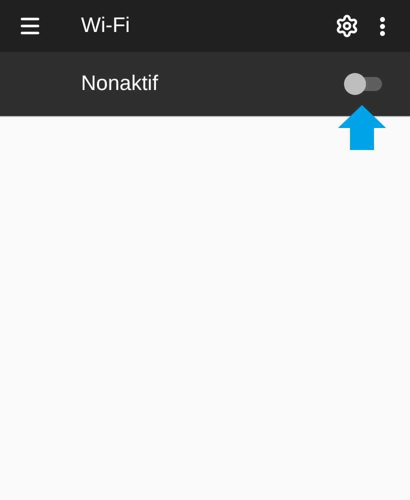 The height and width of the screenshot is (500, 410). Describe the element at coordinates (347, 26) in the screenshot. I see `settings-button` at that location.